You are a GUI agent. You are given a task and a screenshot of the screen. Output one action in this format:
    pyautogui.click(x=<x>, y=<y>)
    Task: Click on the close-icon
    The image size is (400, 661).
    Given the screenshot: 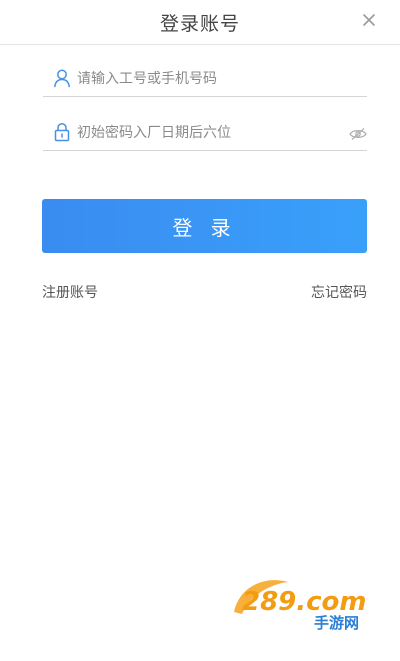 What is the action you would take?
    pyautogui.click(x=369, y=20)
    